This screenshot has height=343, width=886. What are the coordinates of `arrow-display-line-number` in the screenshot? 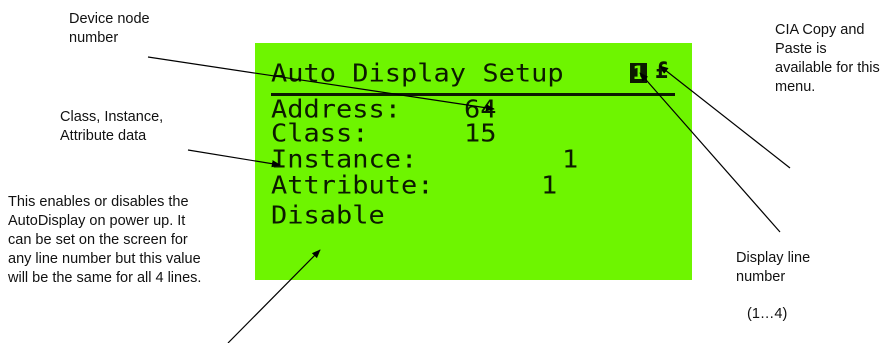 It's located at (710, 152).